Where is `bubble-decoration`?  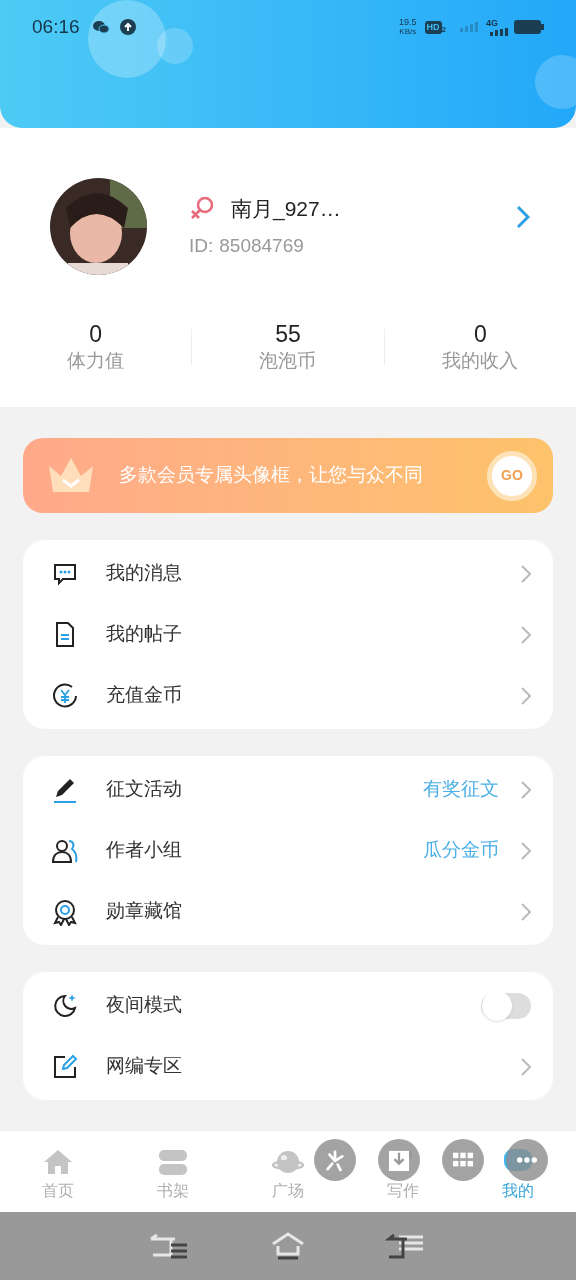 bubble-decoration is located at coordinates (555, 82).